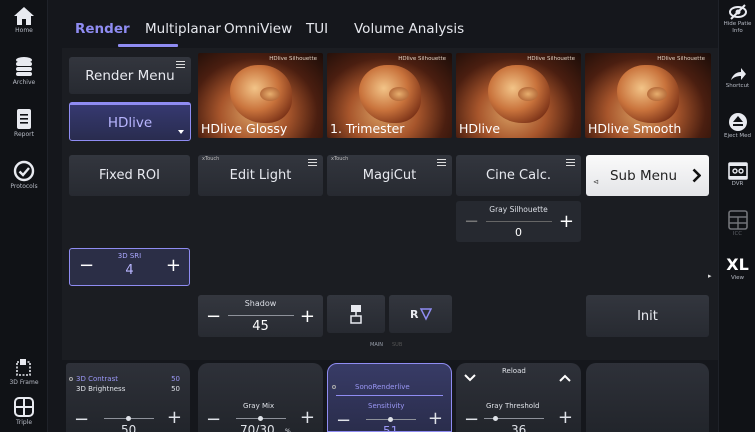 The width and height of the screenshot is (755, 432). What do you see at coordinates (293, 59) in the screenshot?
I see `preset-tag: HDlive Silhouette` at bounding box center [293, 59].